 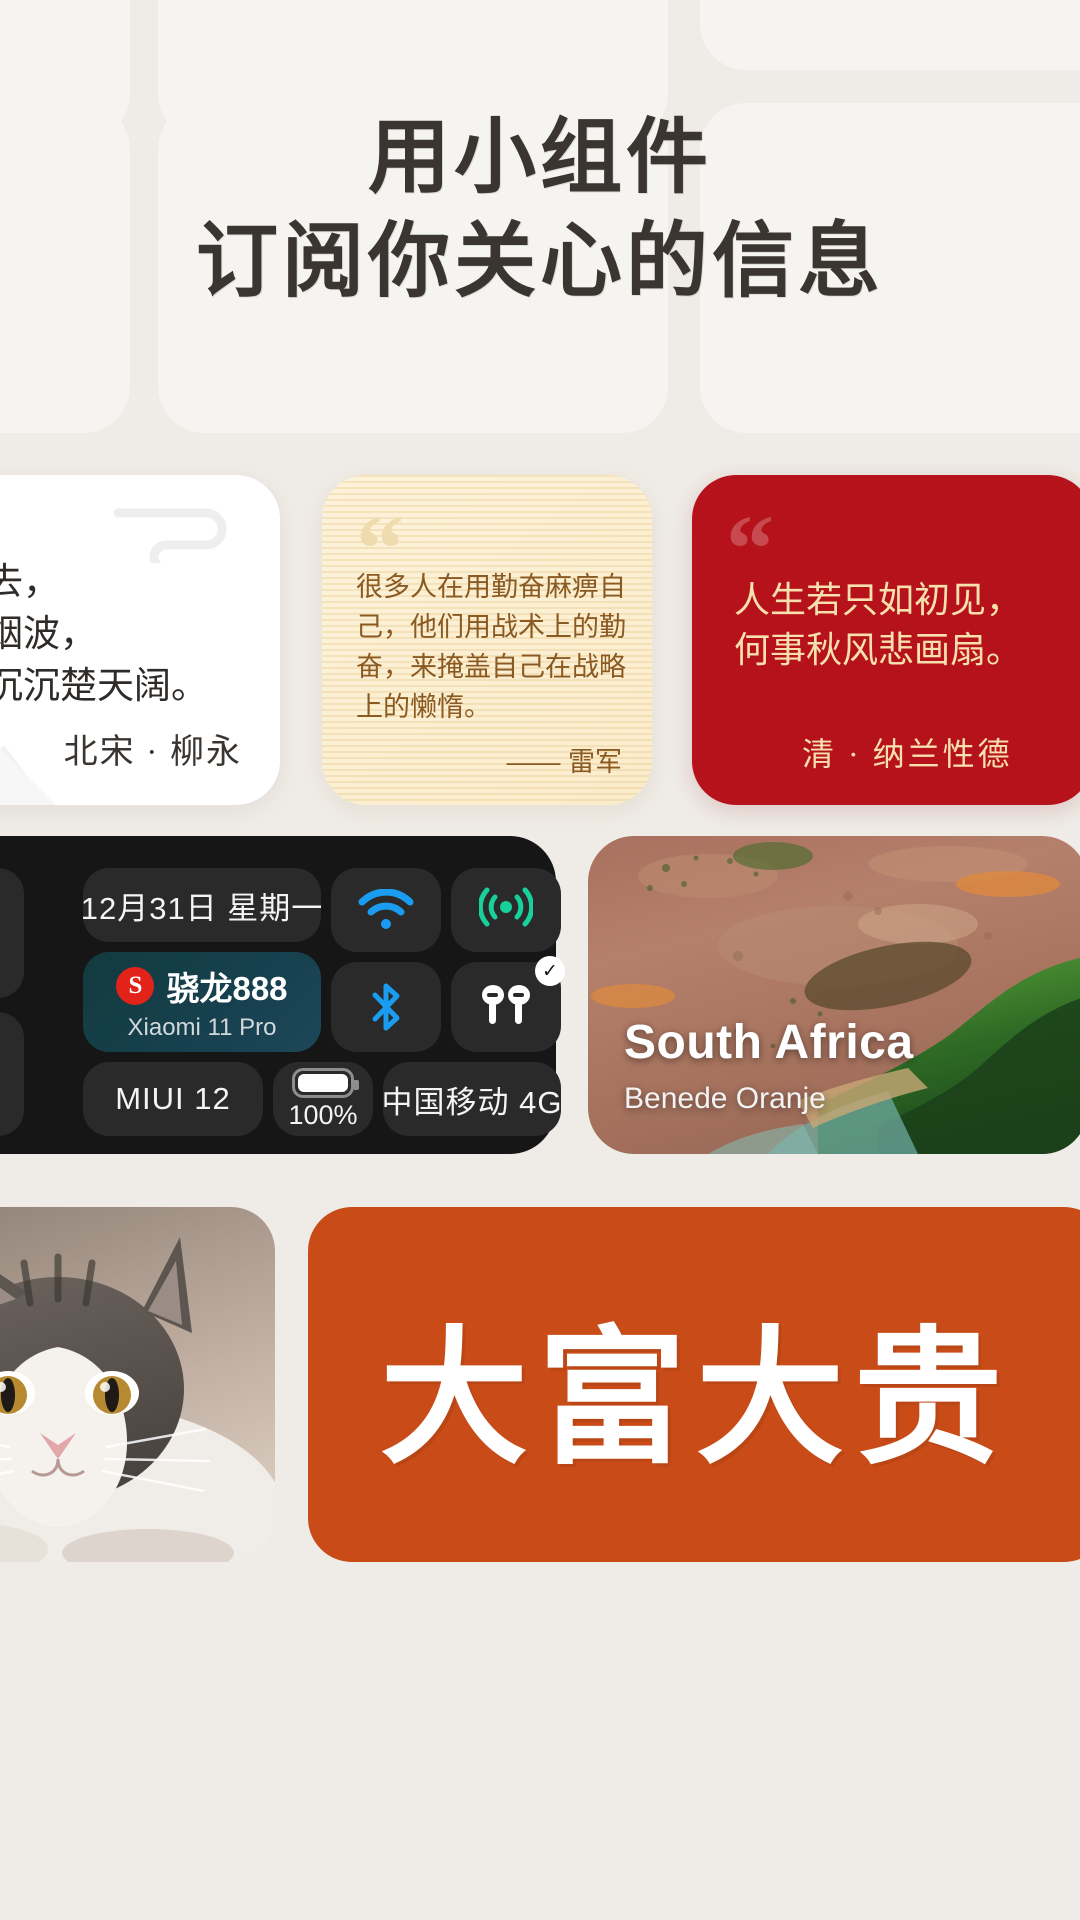 What do you see at coordinates (725, 1098) in the screenshot?
I see `map-subtitle: Benede Oranje` at bounding box center [725, 1098].